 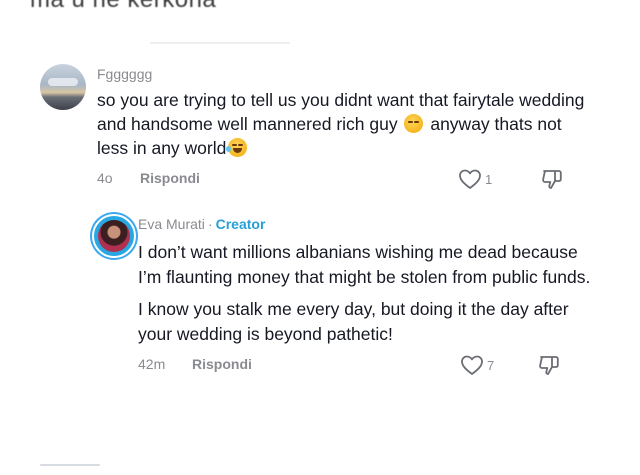 What do you see at coordinates (368, 224) in the screenshot?
I see `comment-username-row: Eva Murati · Creator` at bounding box center [368, 224].